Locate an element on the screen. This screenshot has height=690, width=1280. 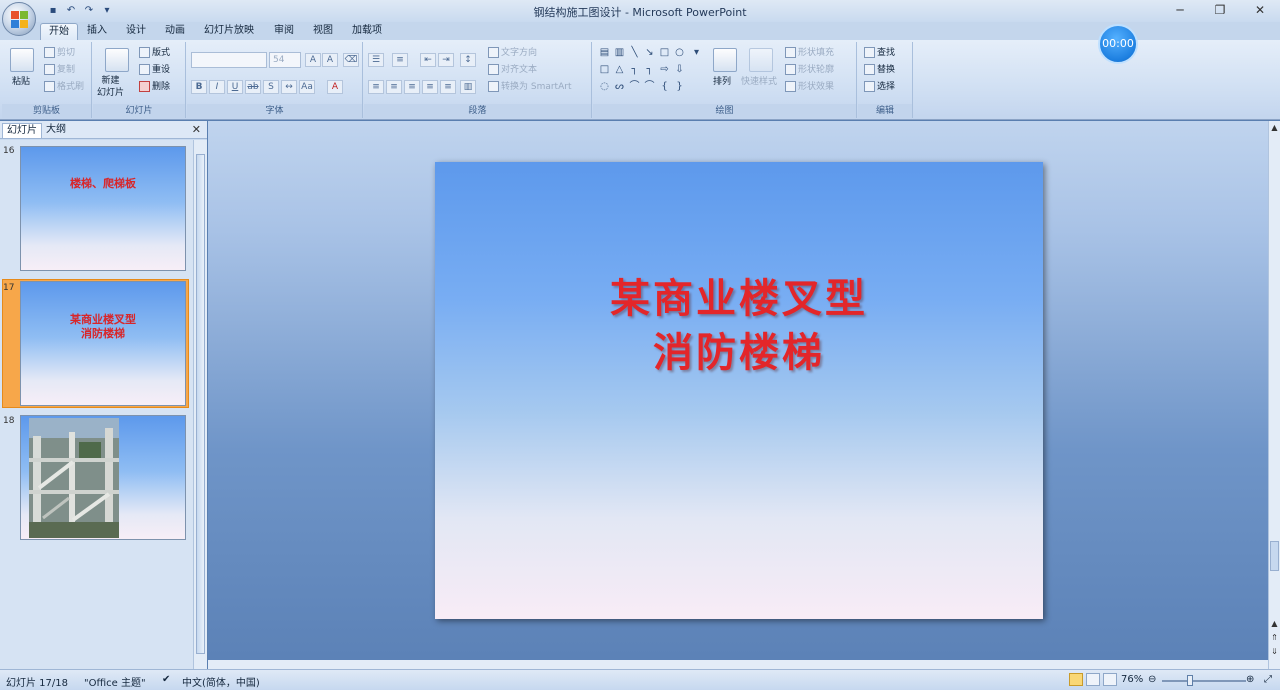
arrow-line-shape-icon: ↘ is located at coordinates (649, 53).